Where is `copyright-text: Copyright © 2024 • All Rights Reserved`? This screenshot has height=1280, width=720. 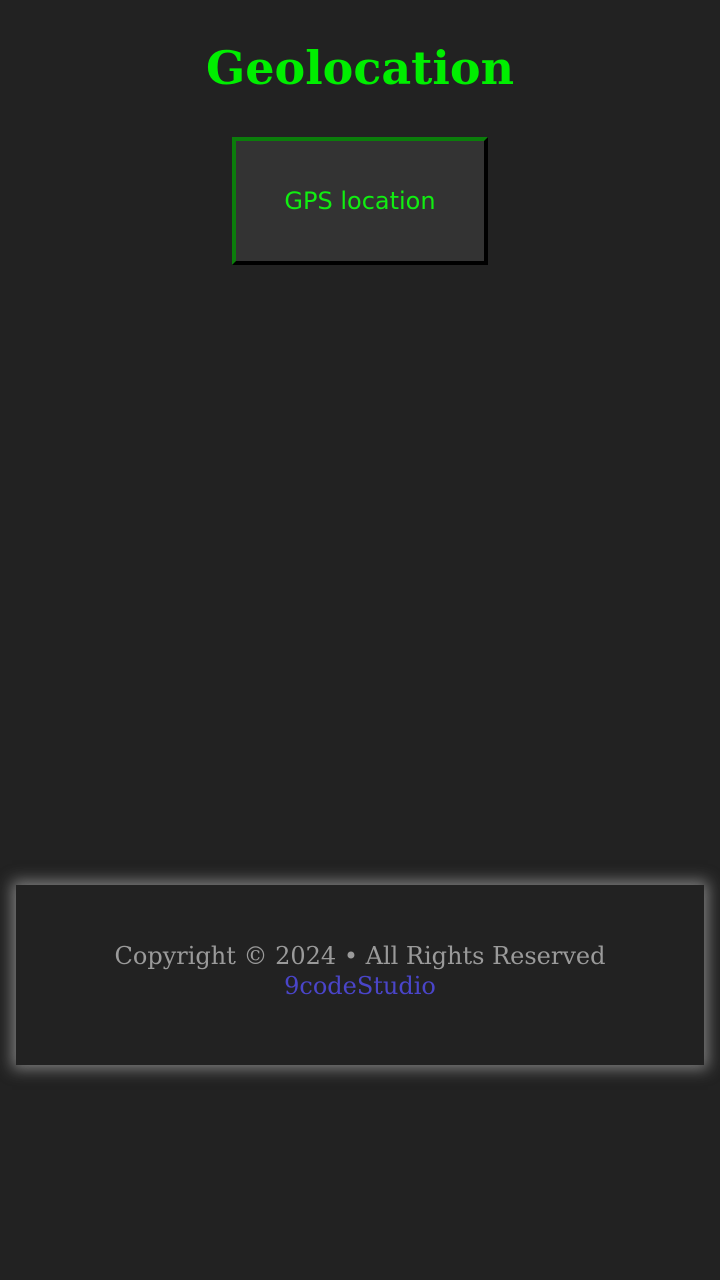
copyright-text: Copyright © 2024 • All Rights Reserved is located at coordinates (360, 956).